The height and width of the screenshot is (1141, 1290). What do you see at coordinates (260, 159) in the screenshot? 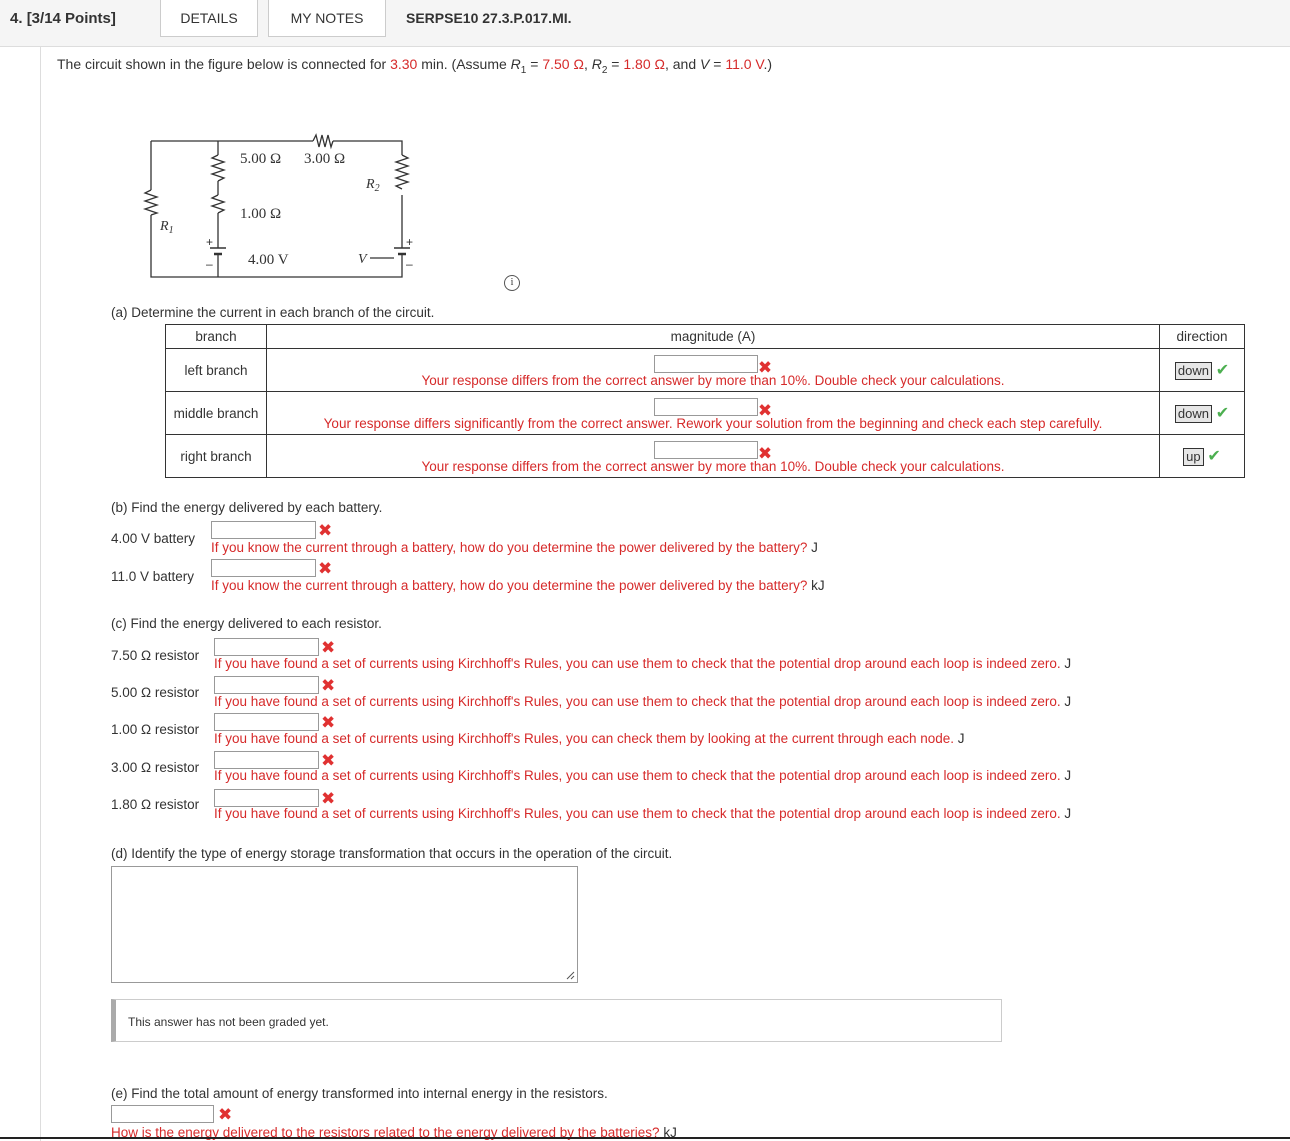
I see `label-5-ohm: 5.00 Ω` at bounding box center [260, 159].